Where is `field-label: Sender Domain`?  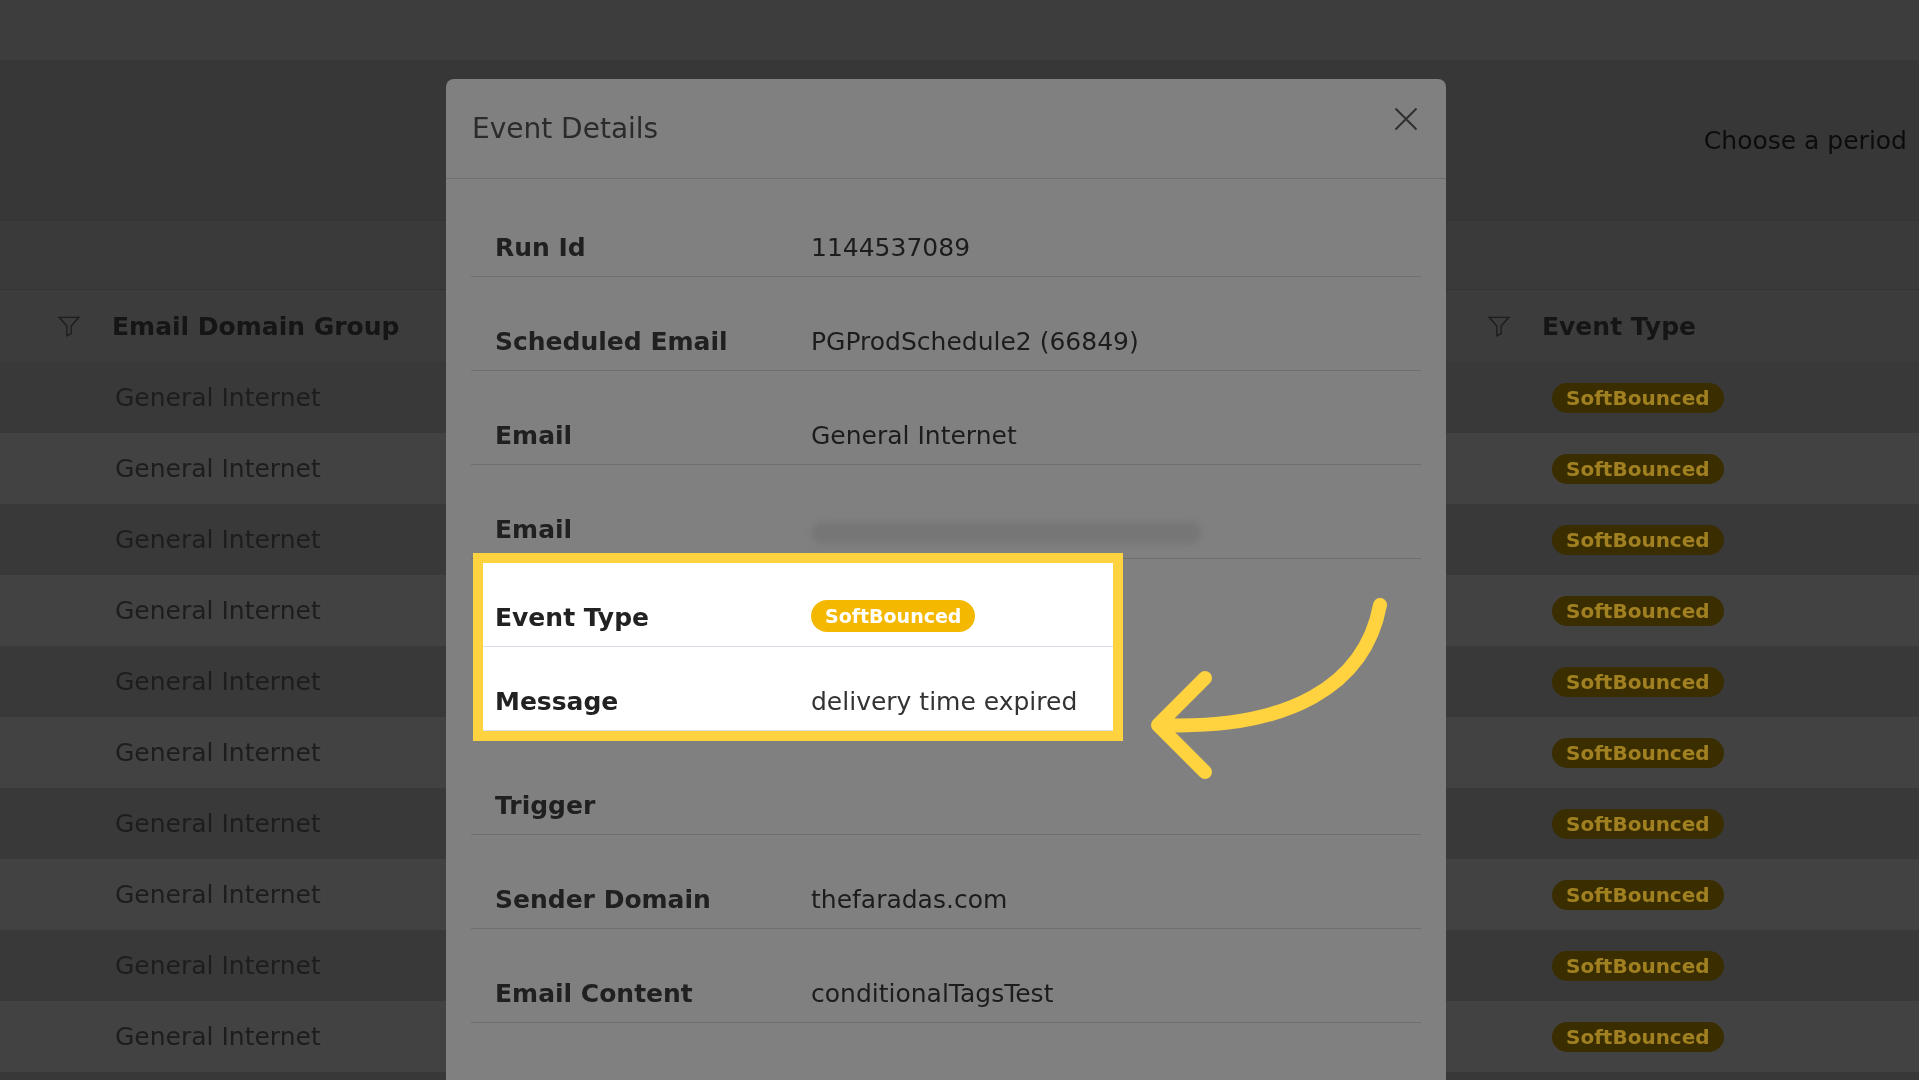
field-label: Sender Domain is located at coordinates (603, 899).